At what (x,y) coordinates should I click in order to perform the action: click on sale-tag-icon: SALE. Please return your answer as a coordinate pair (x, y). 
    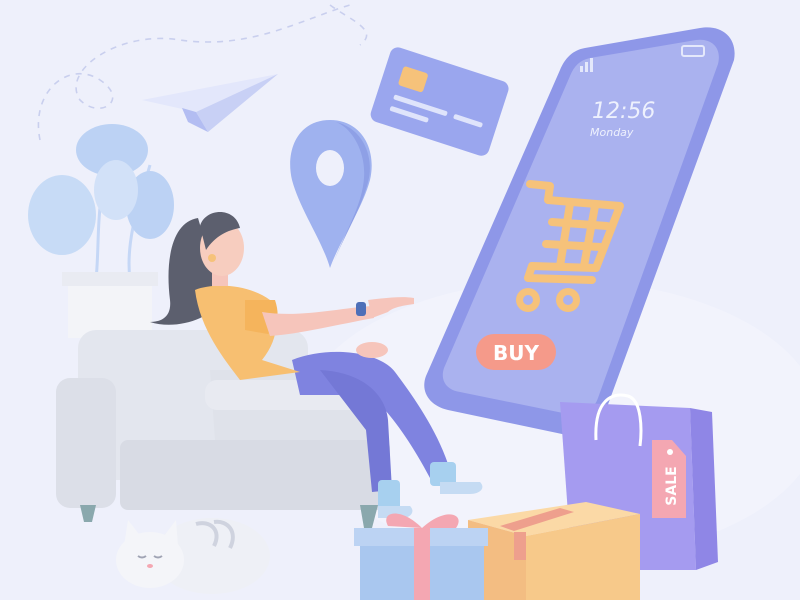
    Looking at the image, I should click on (669, 479).